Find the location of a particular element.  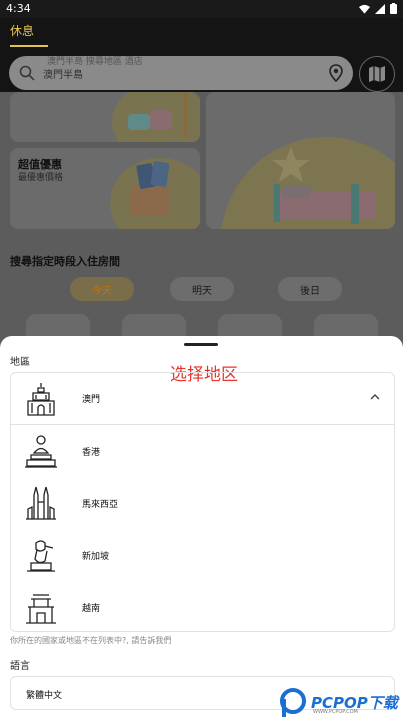

wifi-icon is located at coordinates (364, 9).